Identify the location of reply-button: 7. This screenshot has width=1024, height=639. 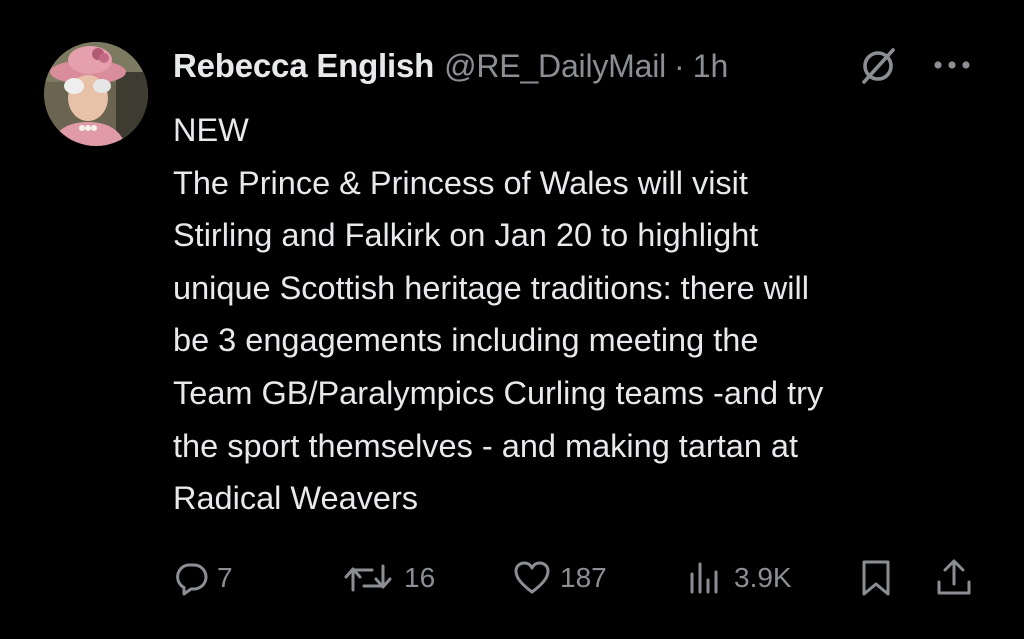
(203, 578).